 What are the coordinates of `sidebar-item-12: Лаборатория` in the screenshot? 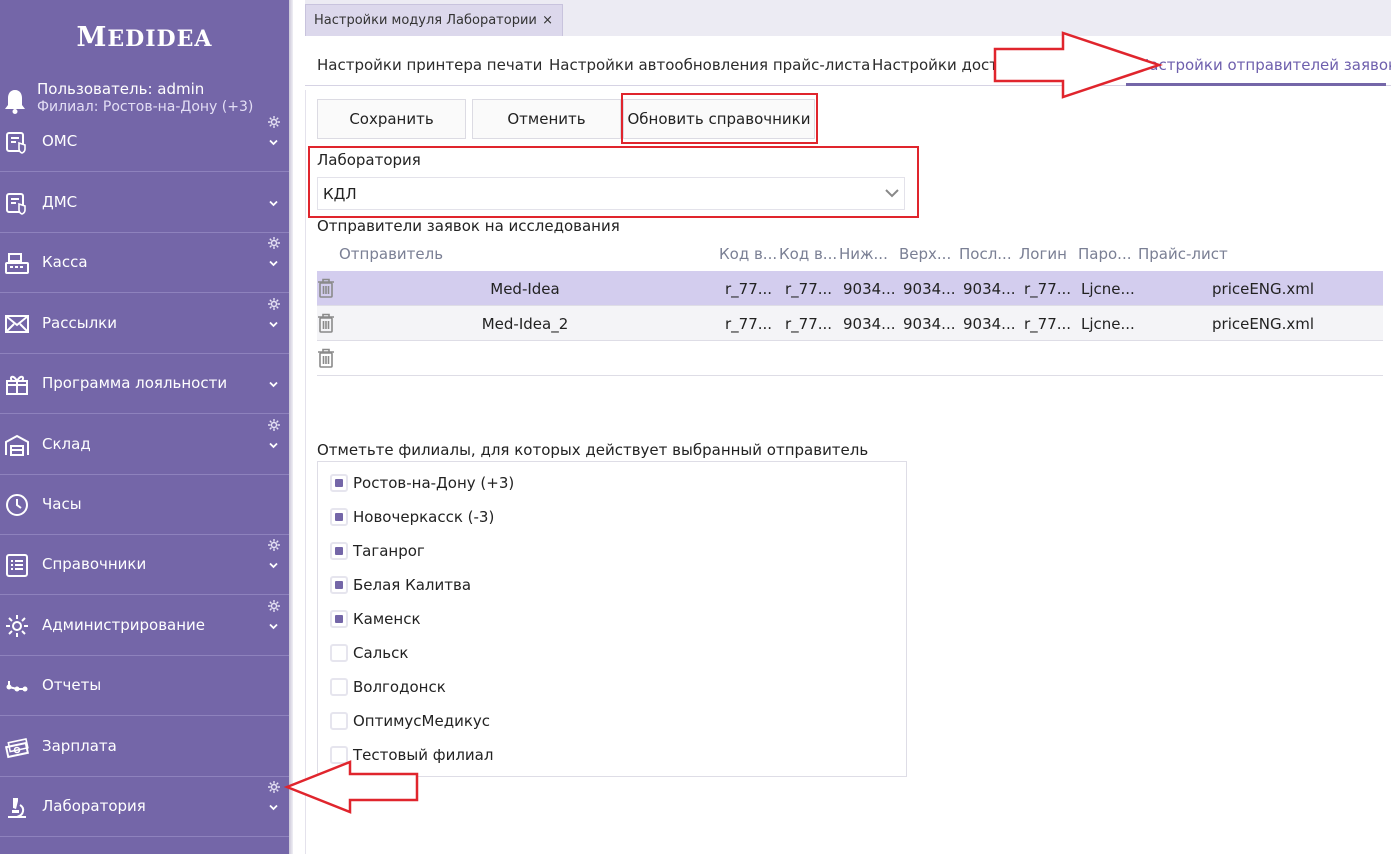 It's located at (144, 807).